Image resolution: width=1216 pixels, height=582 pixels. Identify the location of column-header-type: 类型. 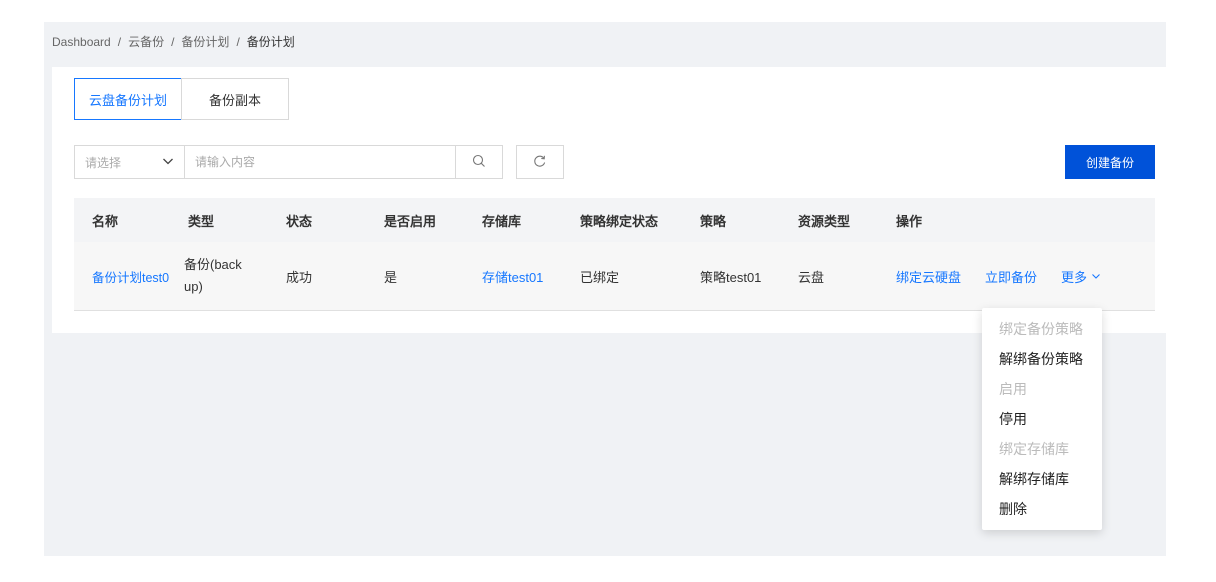
(201, 221).